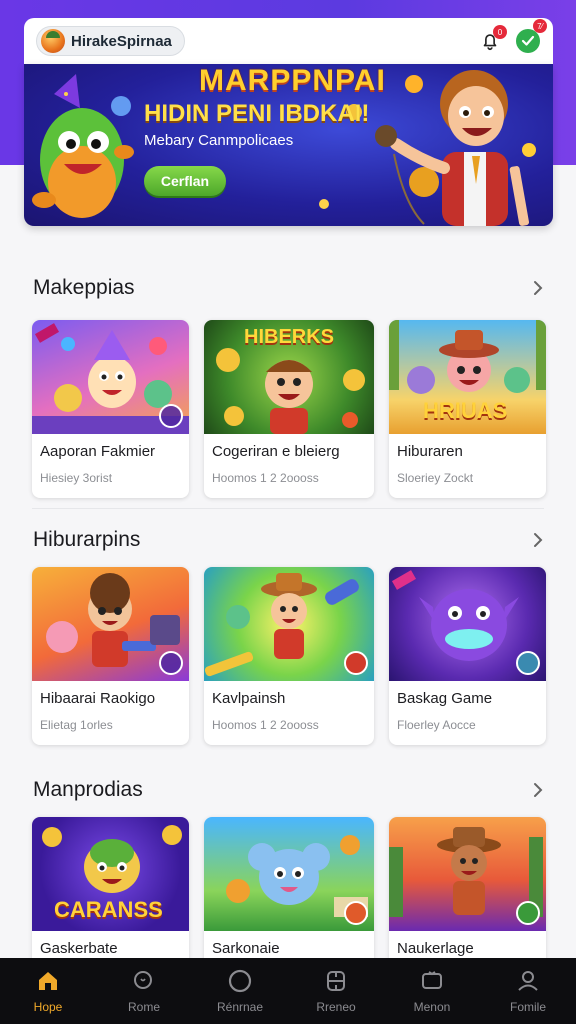  I want to click on notification-badge: 0, so click(500, 32).